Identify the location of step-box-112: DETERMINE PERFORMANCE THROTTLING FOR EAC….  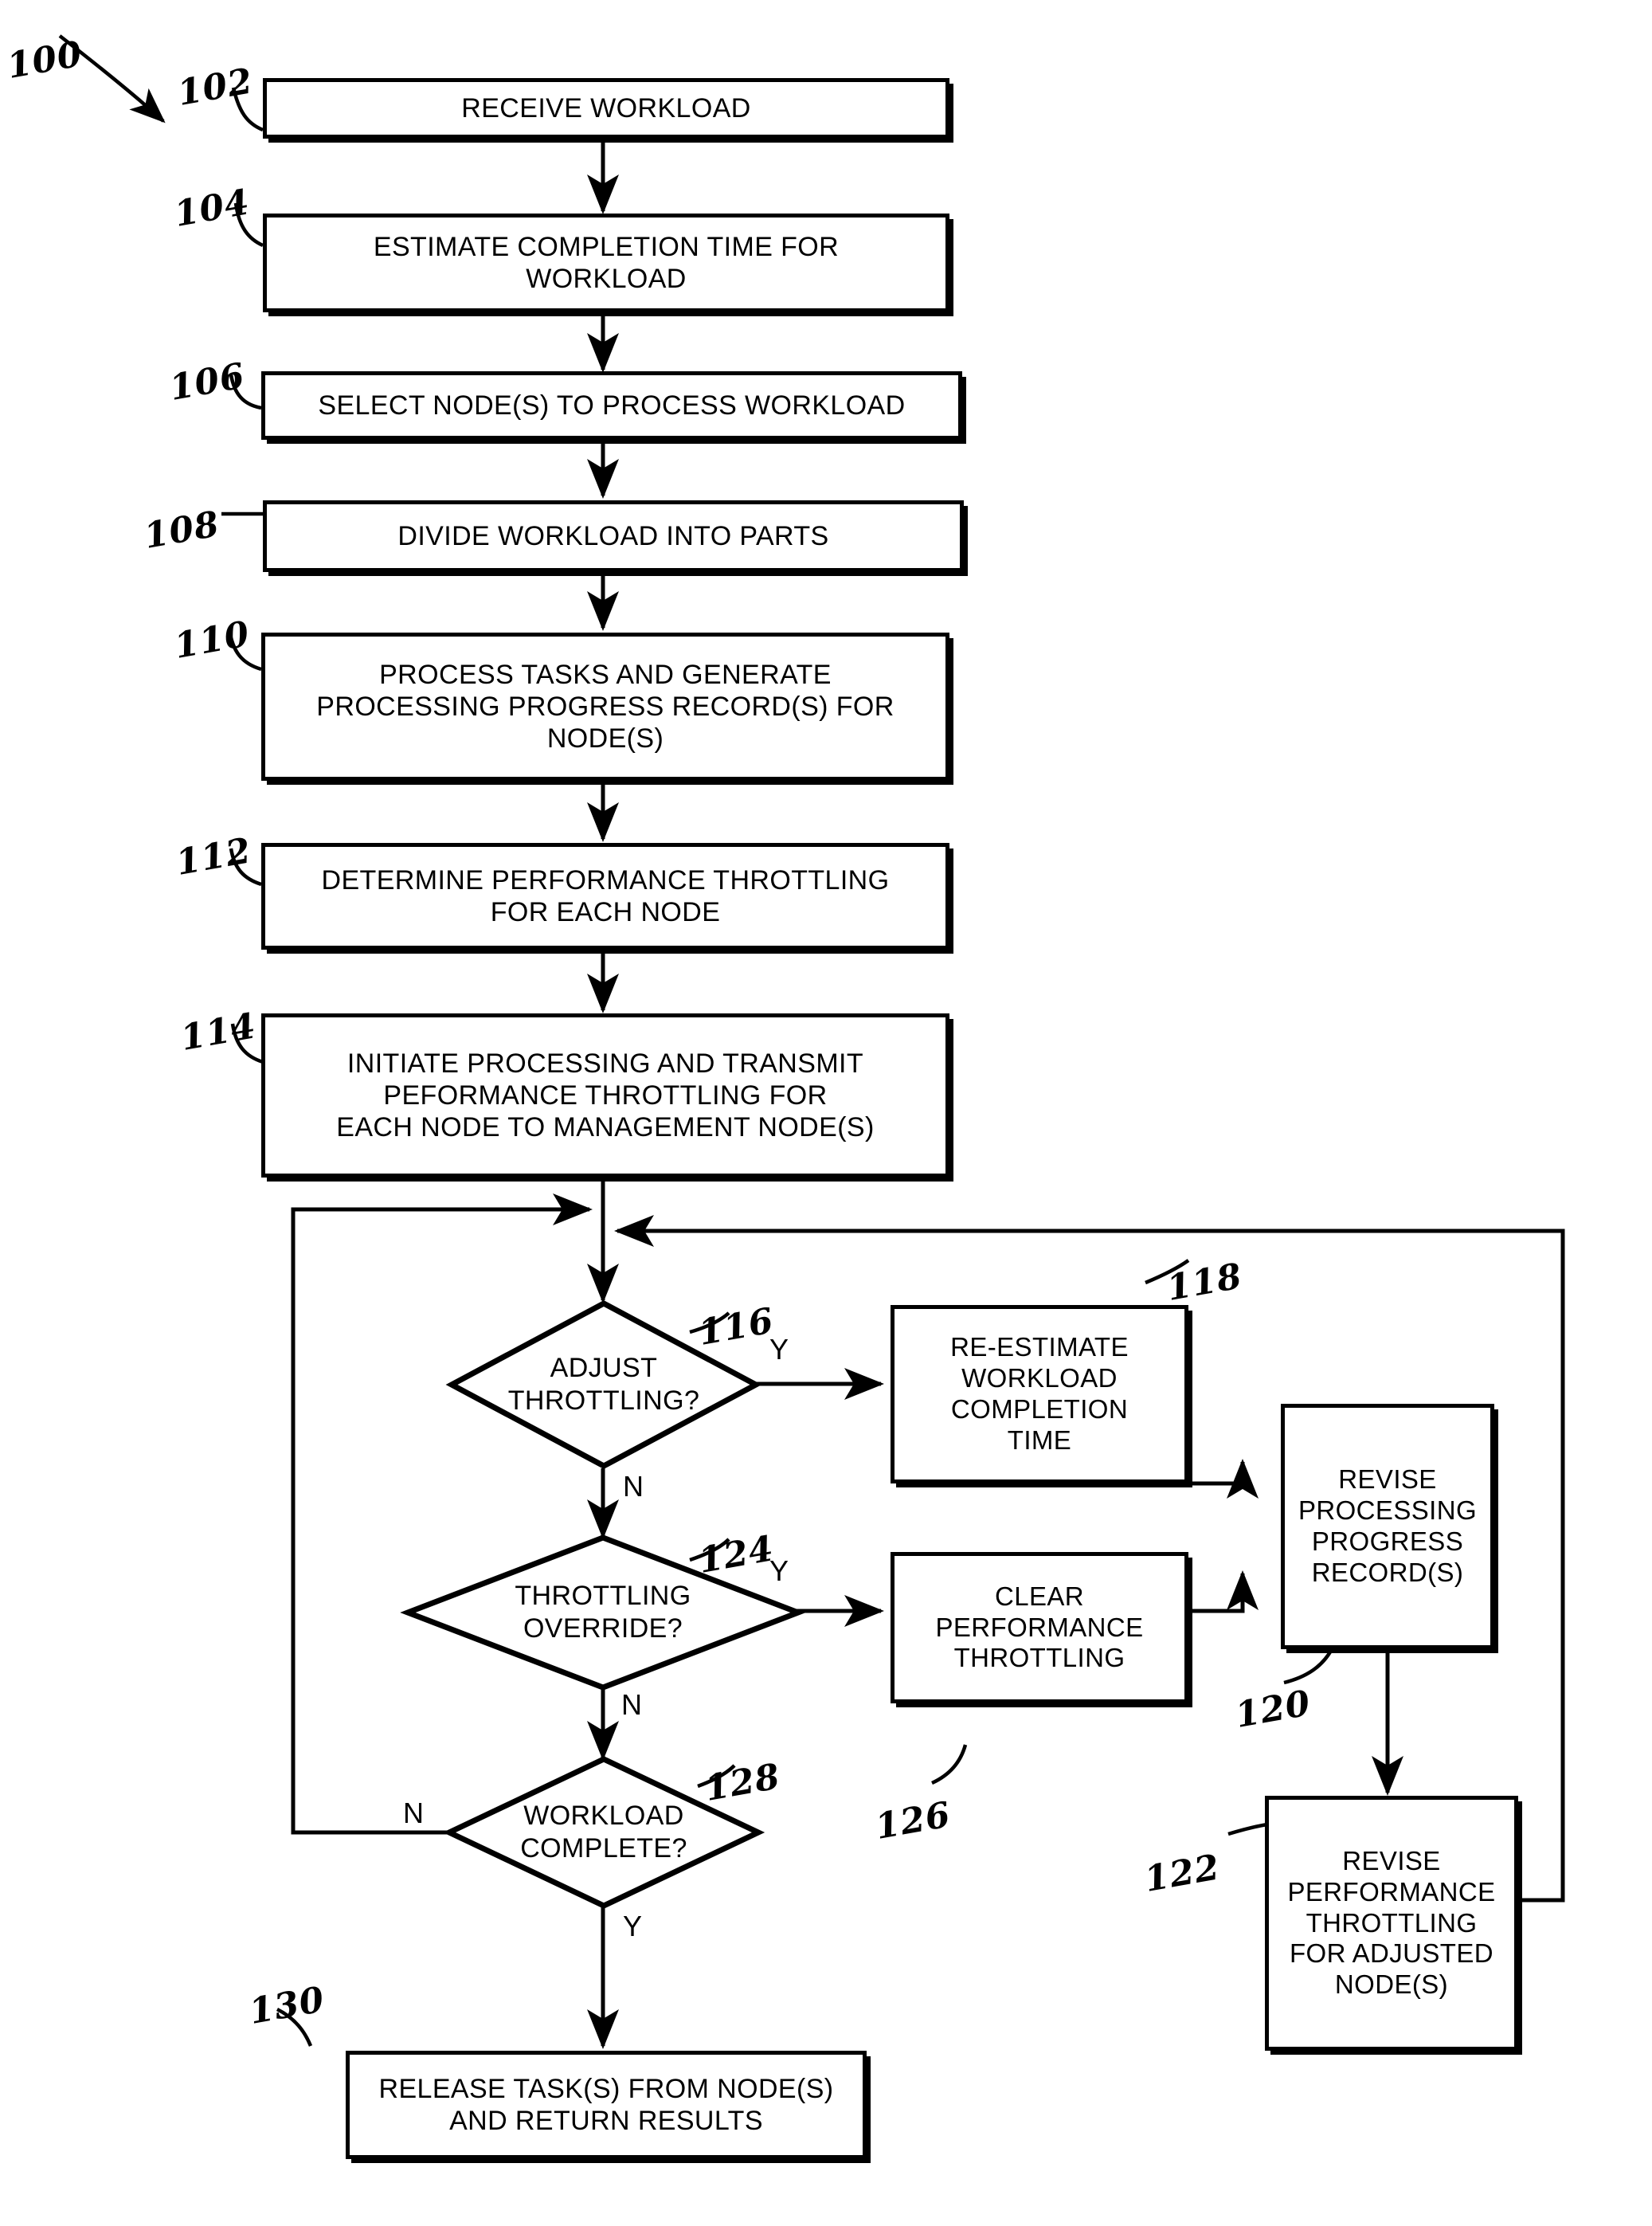
(605, 896).